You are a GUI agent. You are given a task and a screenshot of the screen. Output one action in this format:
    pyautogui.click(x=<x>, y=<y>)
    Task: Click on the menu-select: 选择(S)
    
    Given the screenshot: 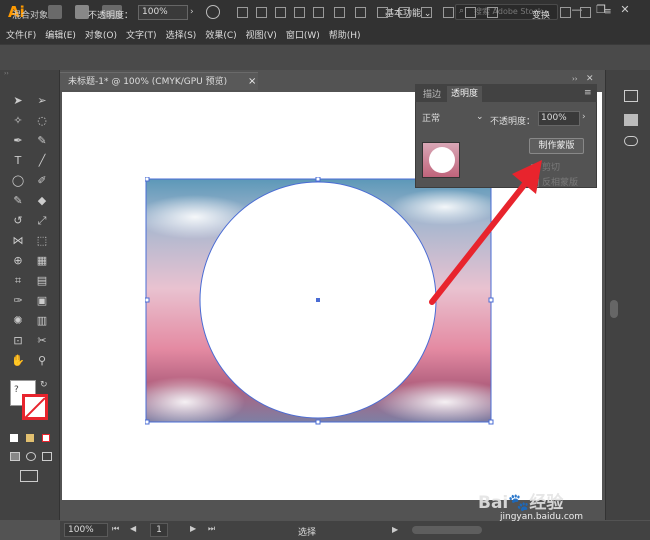 What is the action you would take?
    pyautogui.click(x=181, y=34)
    